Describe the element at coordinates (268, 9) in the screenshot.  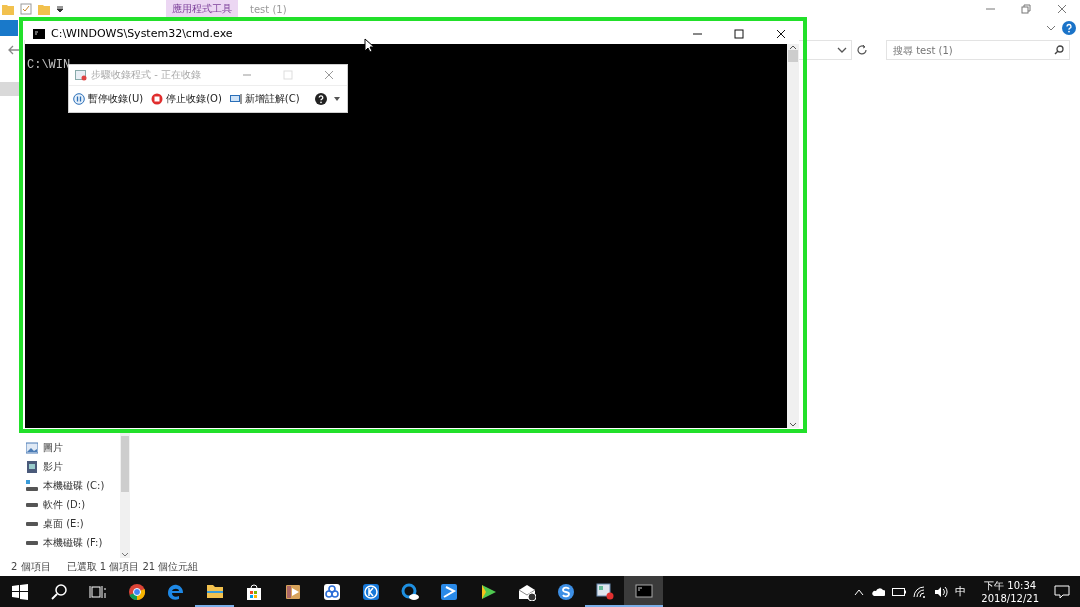
I see `window-title: test (1)` at that location.